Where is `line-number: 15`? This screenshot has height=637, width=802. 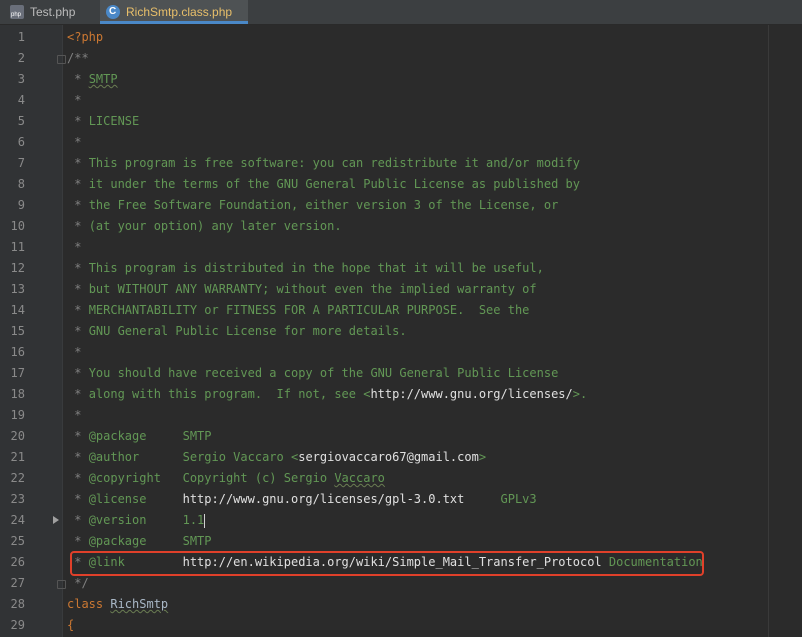 line-number: 15 is located at coordinates (17, 331).